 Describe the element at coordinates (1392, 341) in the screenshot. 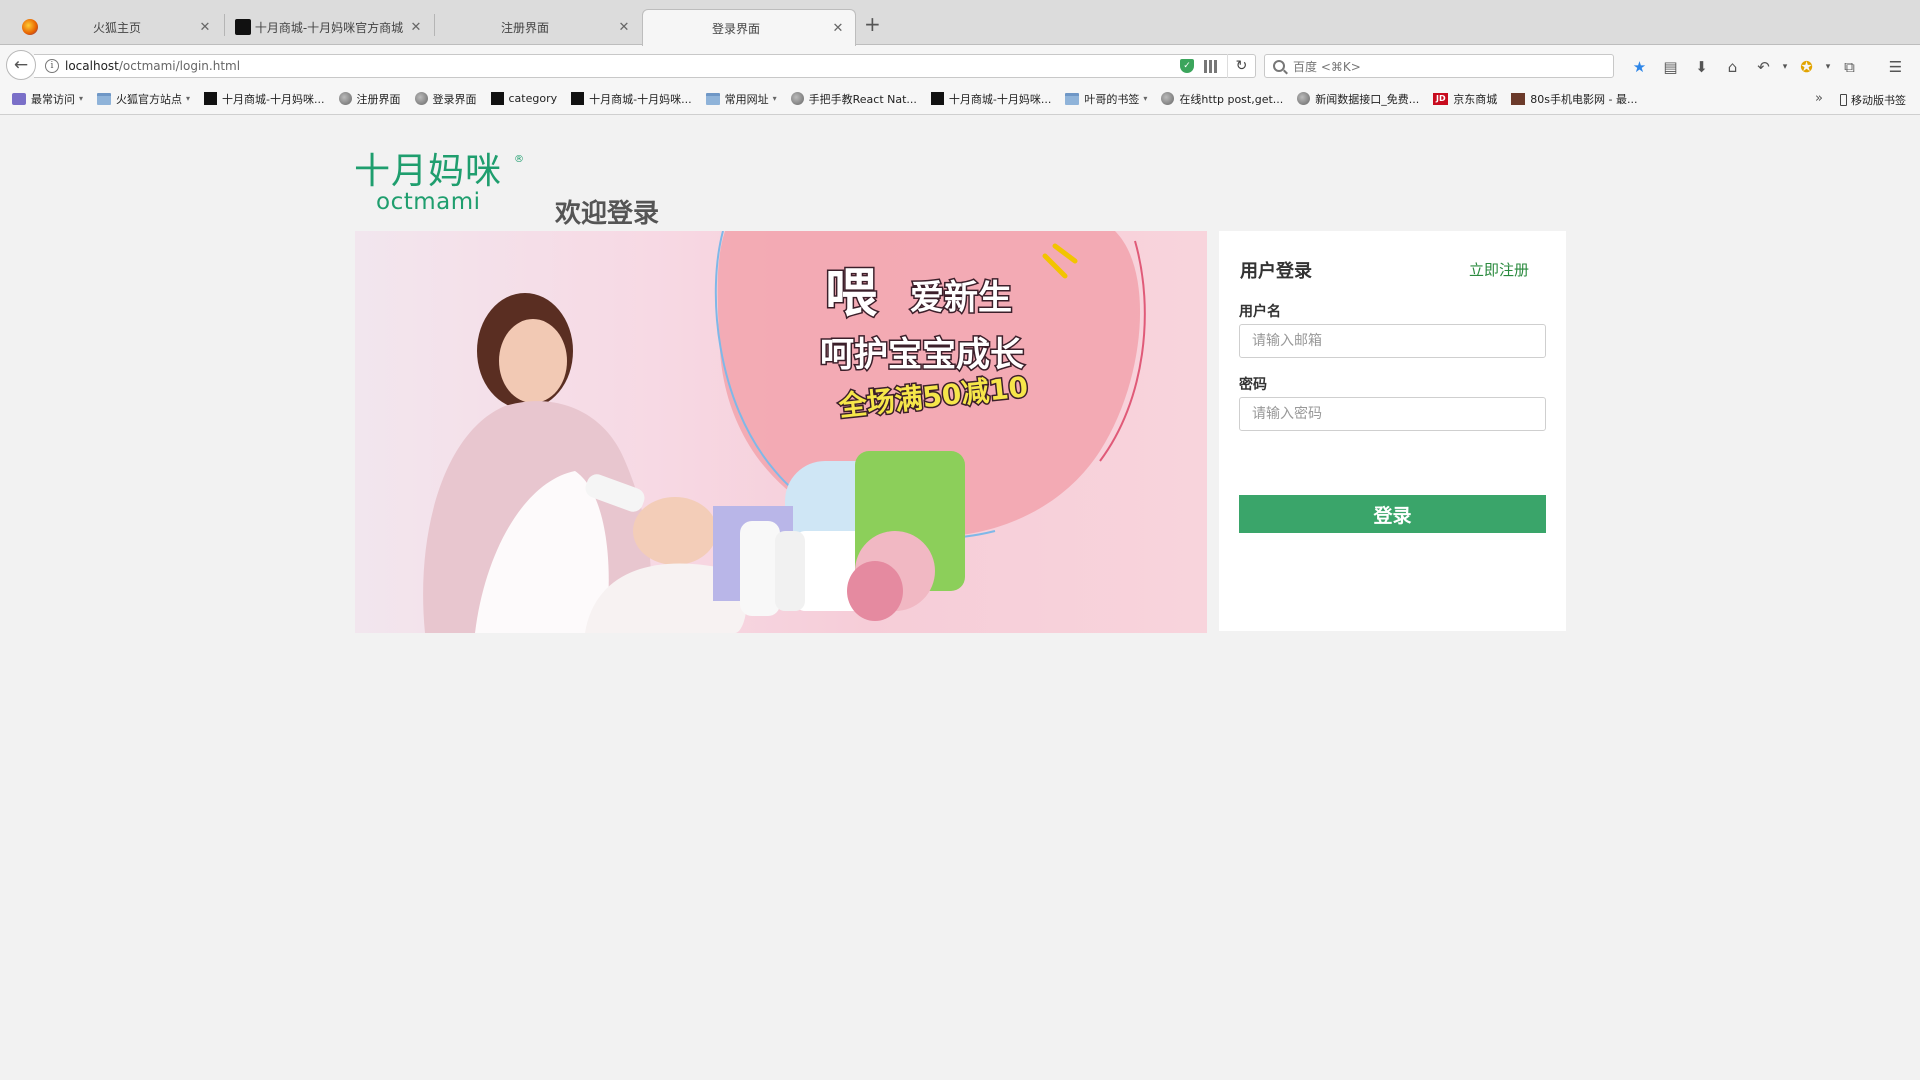

I see `username-input` at that location.